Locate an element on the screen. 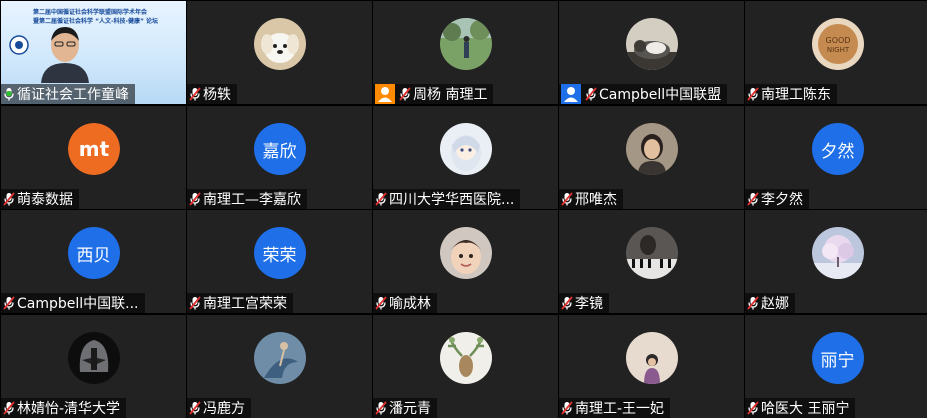  participant-tile: 丽宁哈医大 王丽宁 is located at coordinates (836, 366).